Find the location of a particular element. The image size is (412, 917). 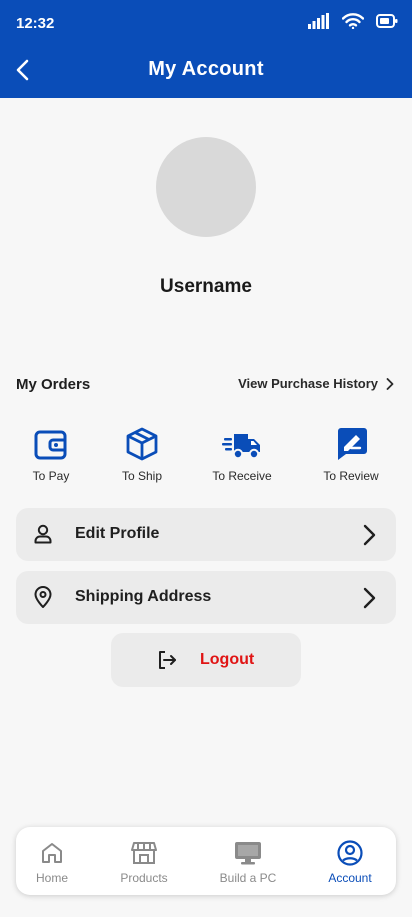

battery-icon is located at coordinates (387, 23).